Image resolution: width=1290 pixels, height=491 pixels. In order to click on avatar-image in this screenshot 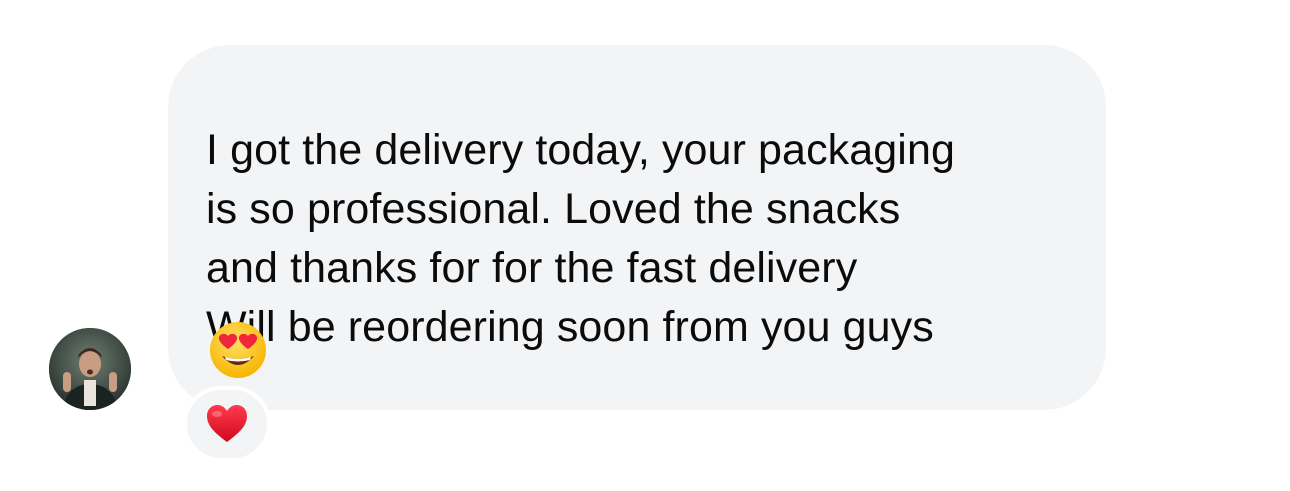, I will do `click(90, 369)`.